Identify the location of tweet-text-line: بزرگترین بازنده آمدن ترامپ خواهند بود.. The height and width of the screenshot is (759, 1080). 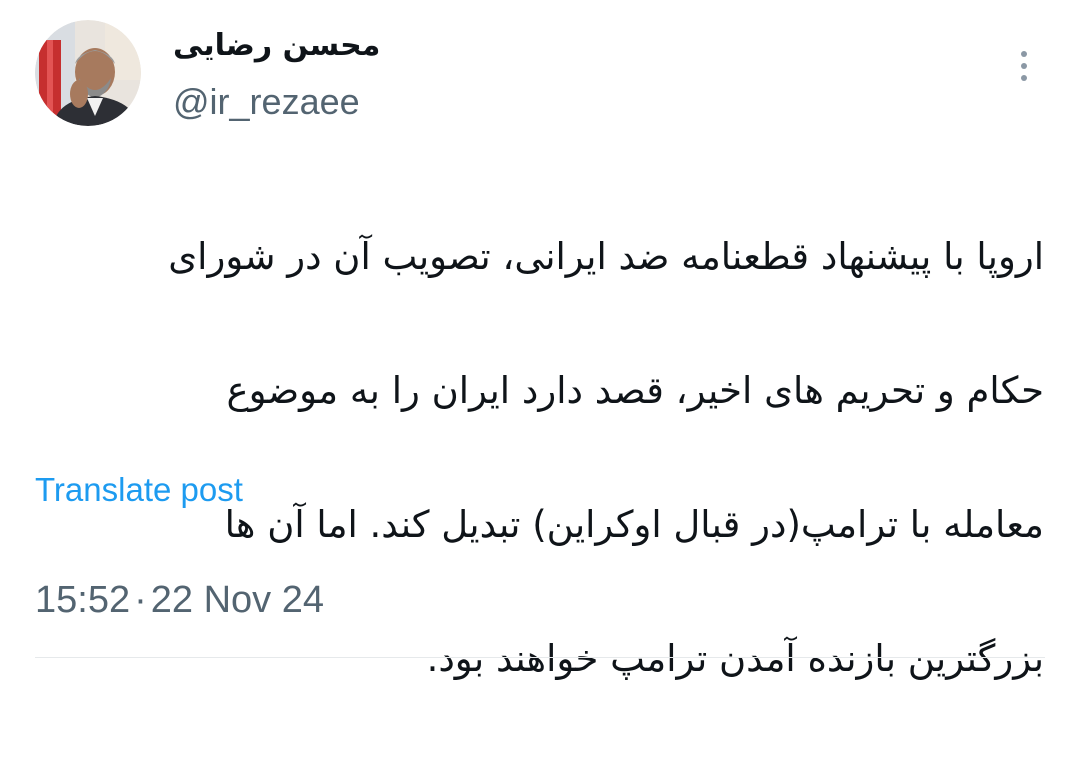
(735, 658).